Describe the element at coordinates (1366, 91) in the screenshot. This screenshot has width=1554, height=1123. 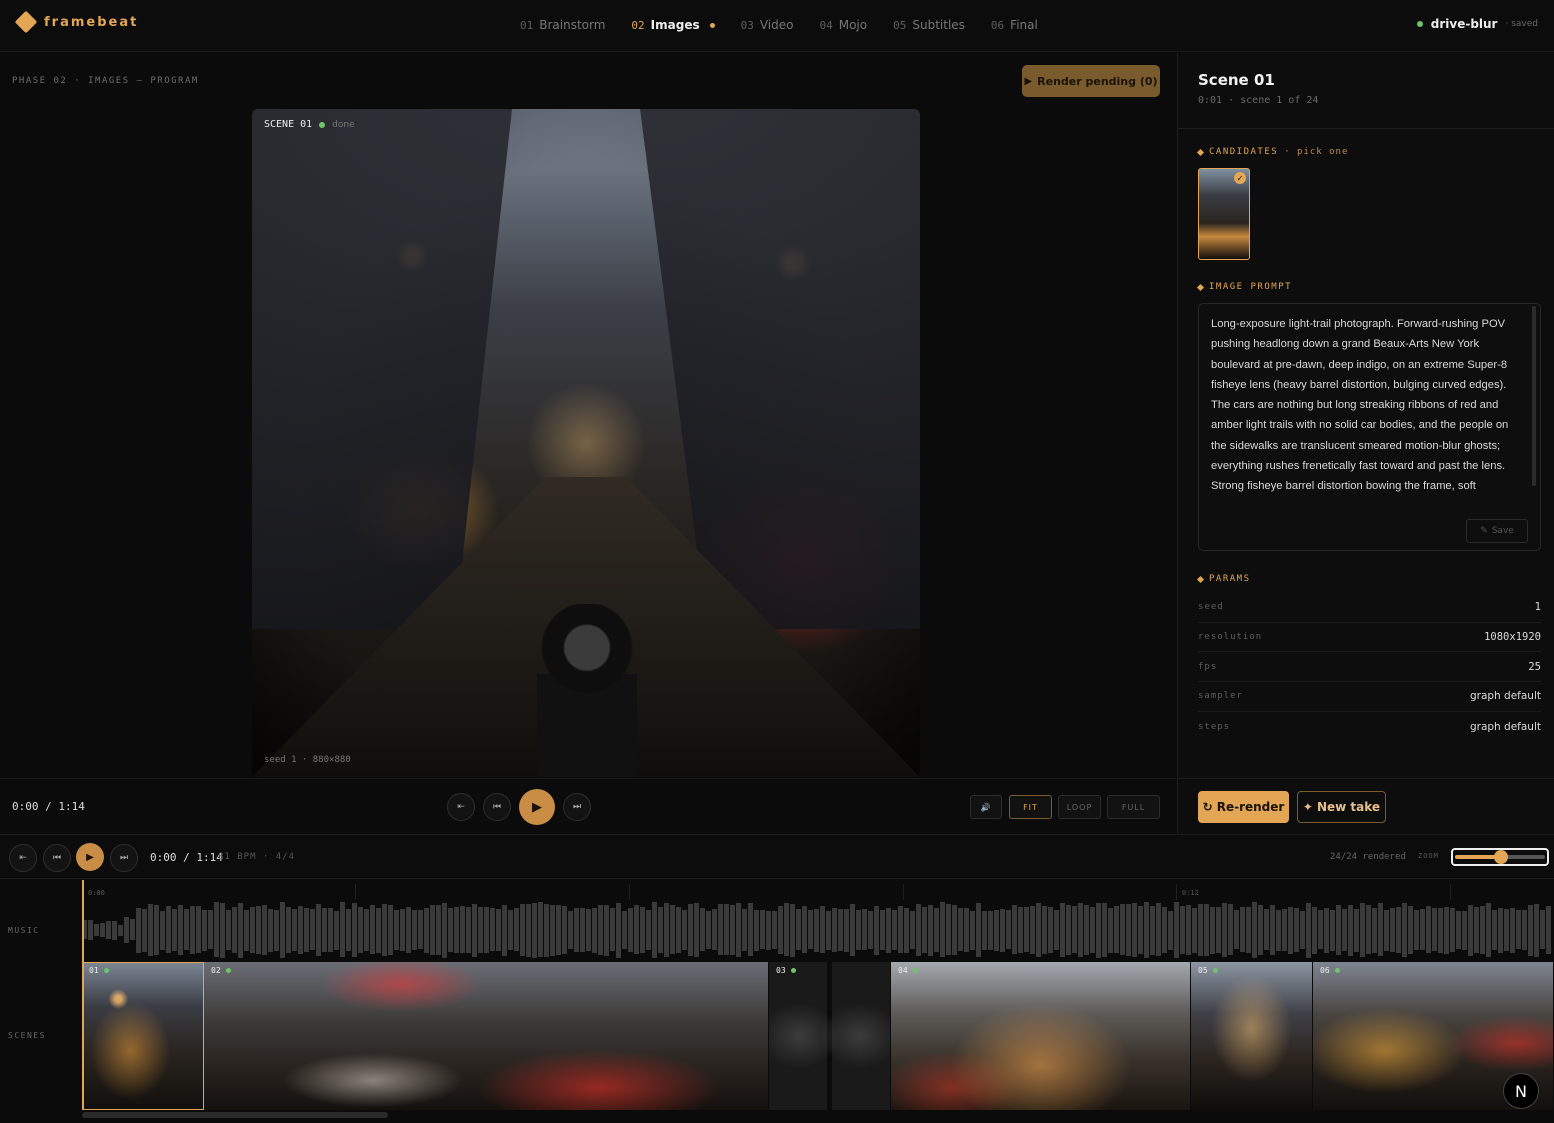
I see `inspector-header: Scene 01 0:01 · scene 1 of 24` at that location.